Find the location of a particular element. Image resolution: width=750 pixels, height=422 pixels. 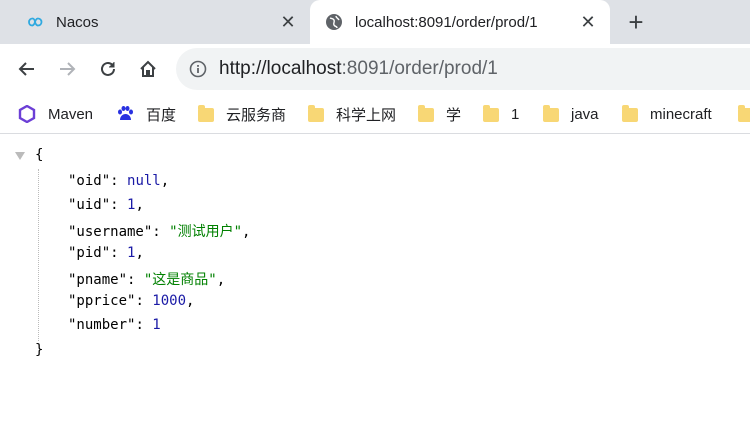

bookmark-maven: Maven is located at coordinates (55, 114).